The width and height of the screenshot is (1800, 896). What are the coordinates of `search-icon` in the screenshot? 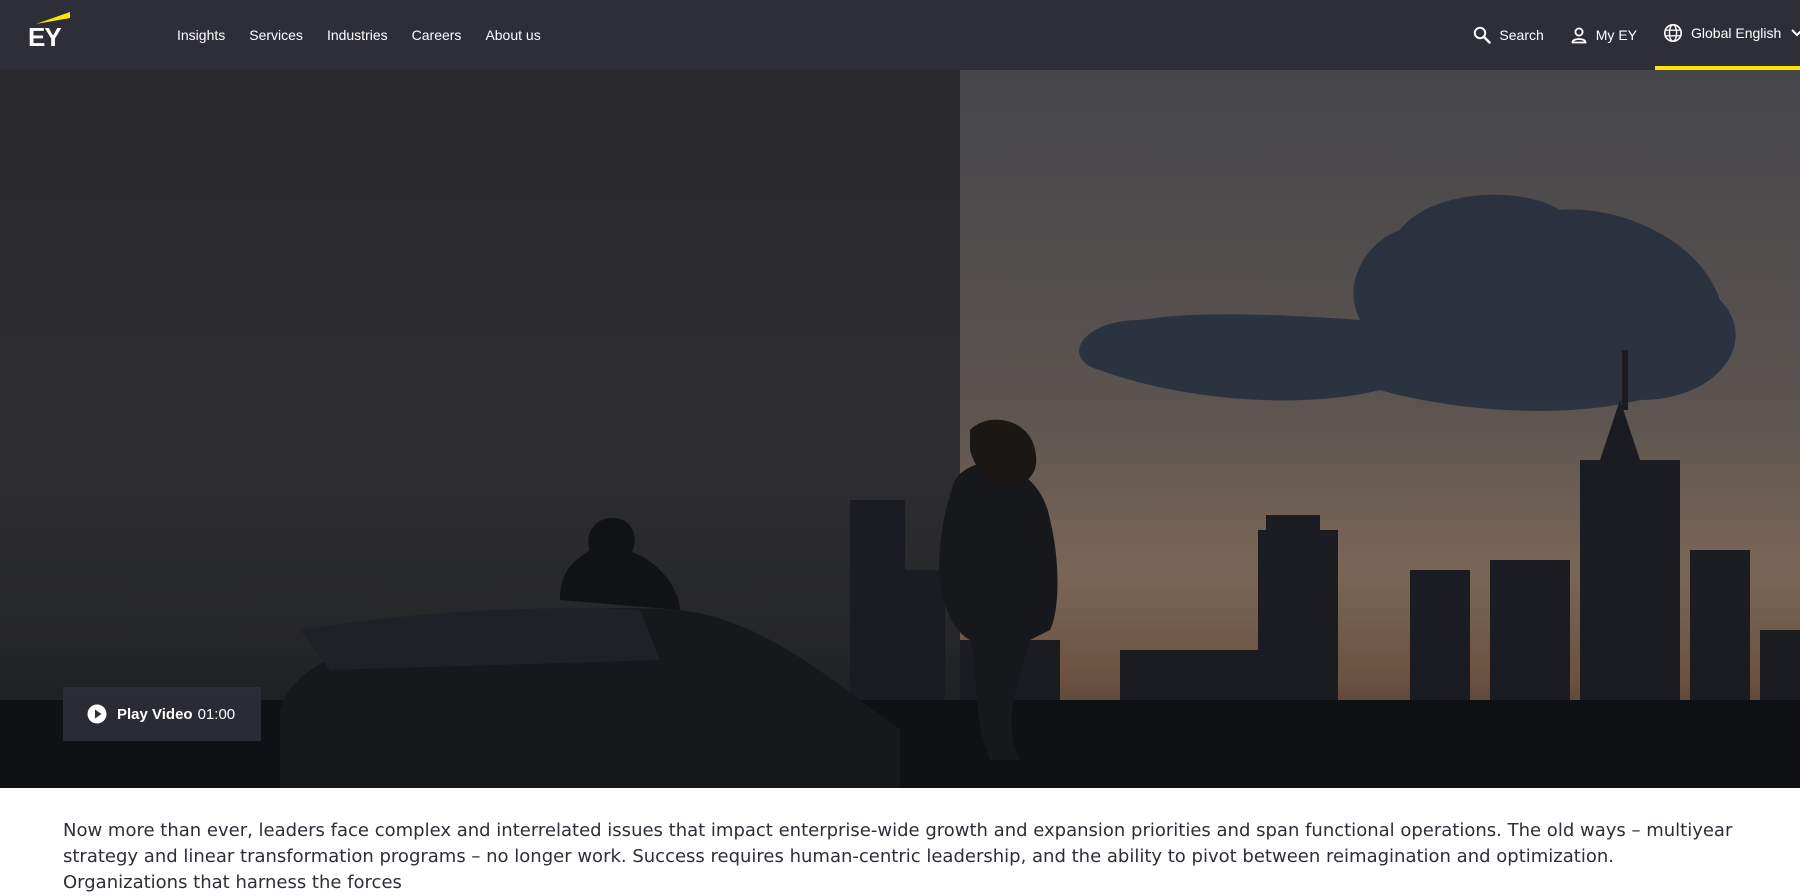 It's located at (1482, 35).